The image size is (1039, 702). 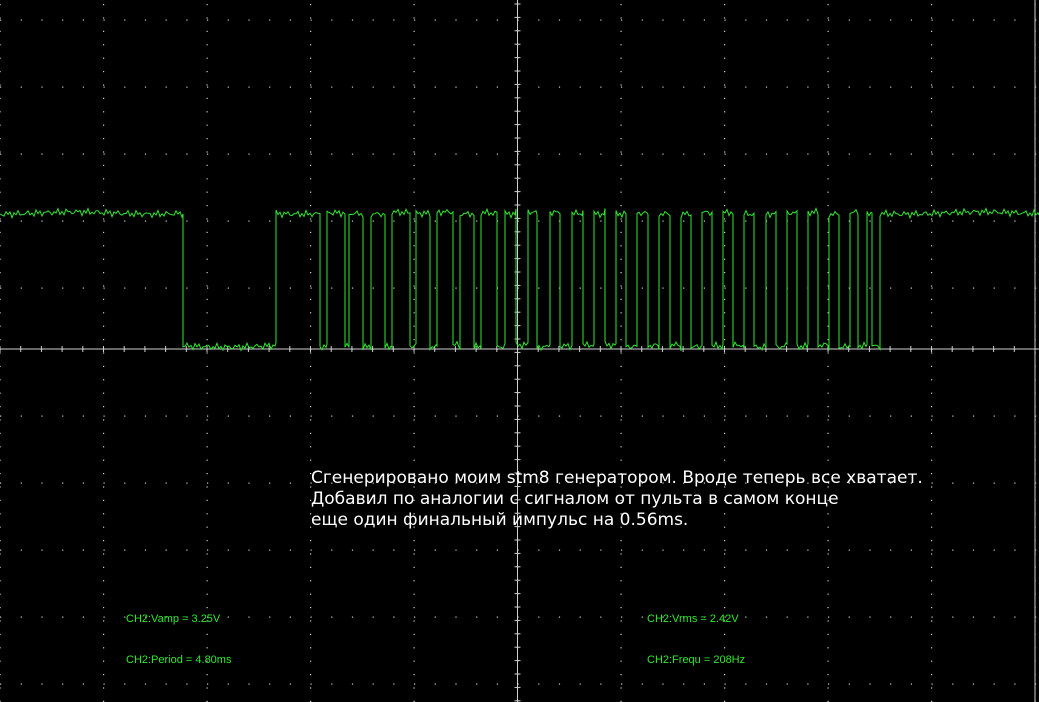 What do you see at coordinates (693, 619) in the screenshot?
I see `vrms-readout: CH2:Vrms = 2.42V` at bounding box center [693, 619].